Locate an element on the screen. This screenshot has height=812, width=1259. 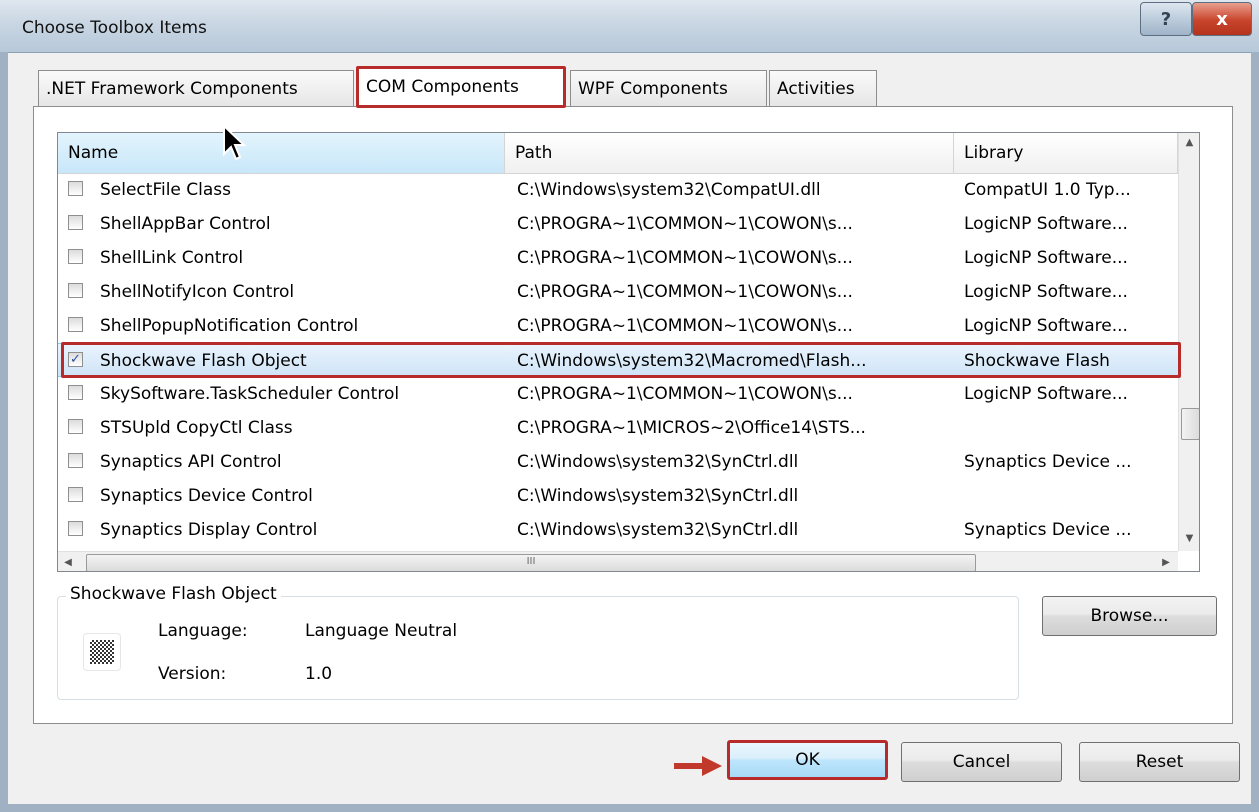
row-name-cell: ShellAppBar Control is located at coordinates (185, 224).